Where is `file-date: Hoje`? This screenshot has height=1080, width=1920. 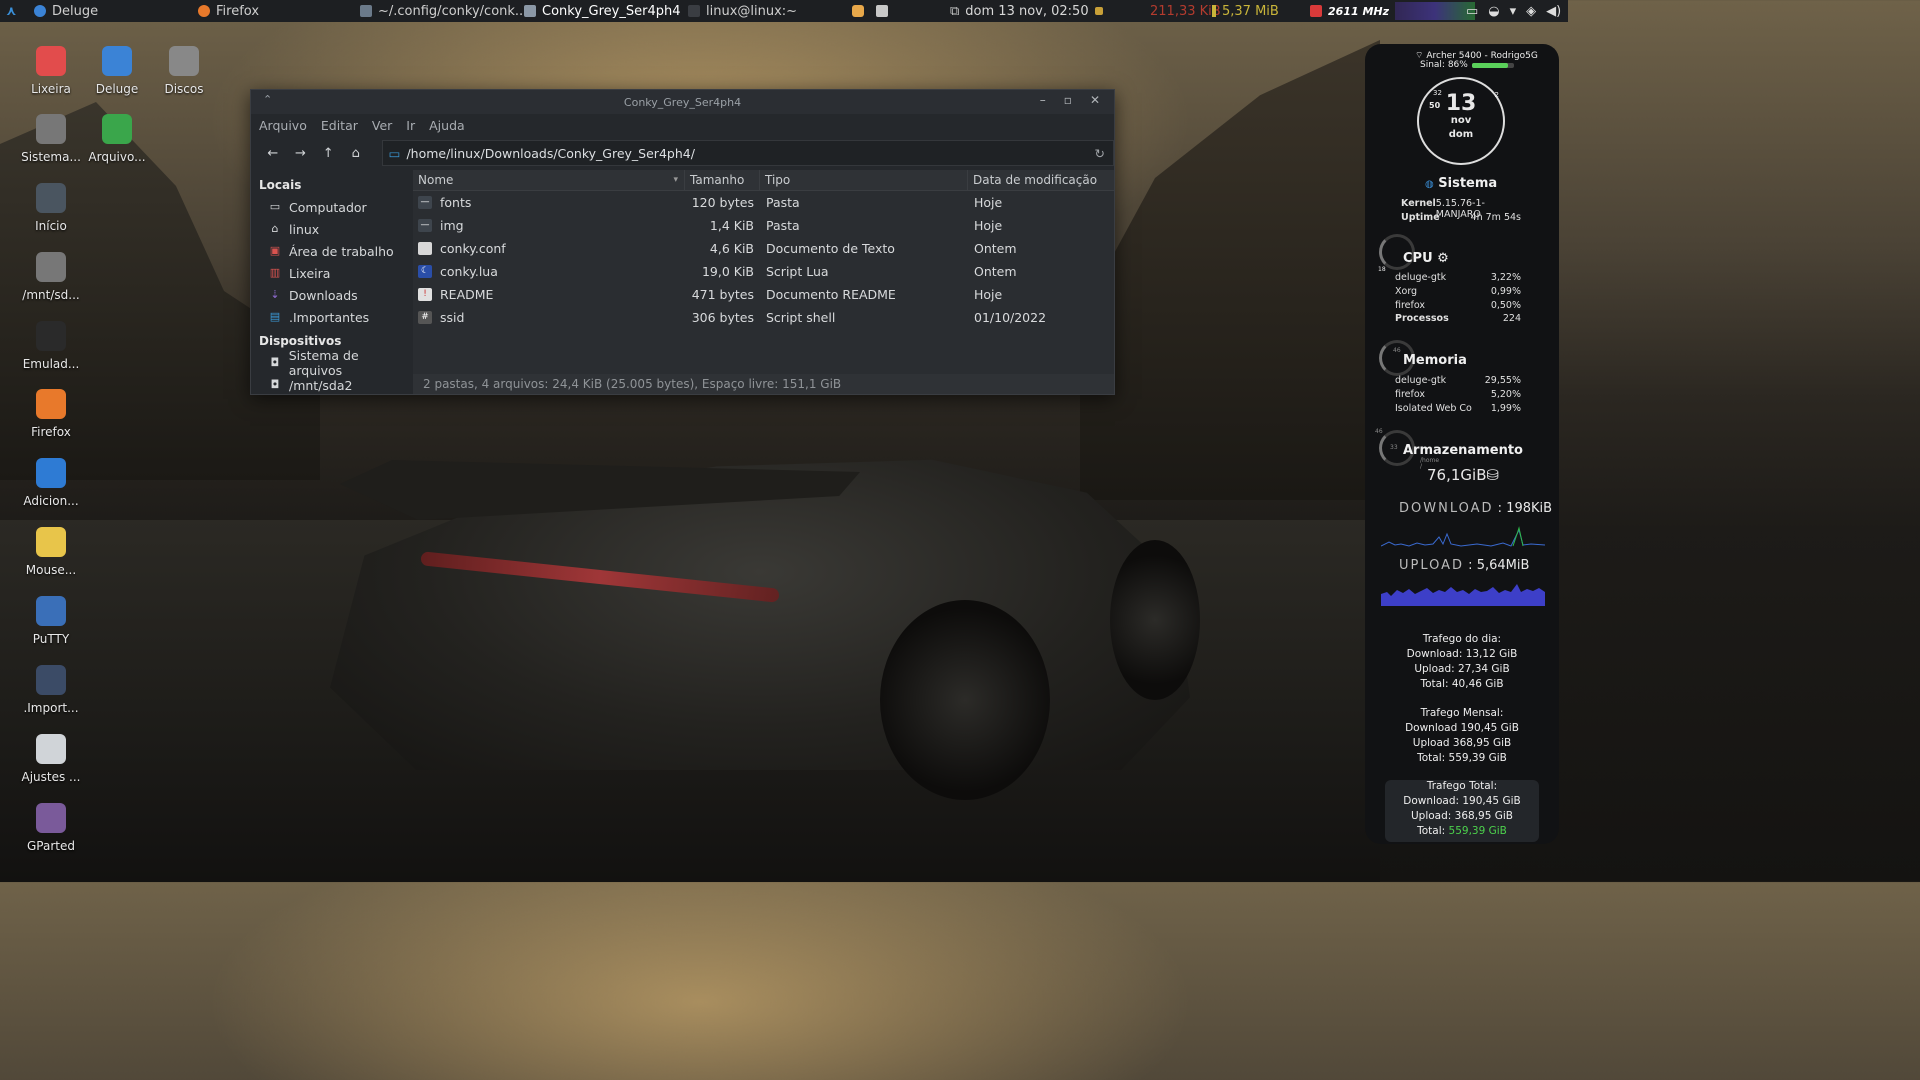 file-date: Hoje is located at coordinates (988, 294).